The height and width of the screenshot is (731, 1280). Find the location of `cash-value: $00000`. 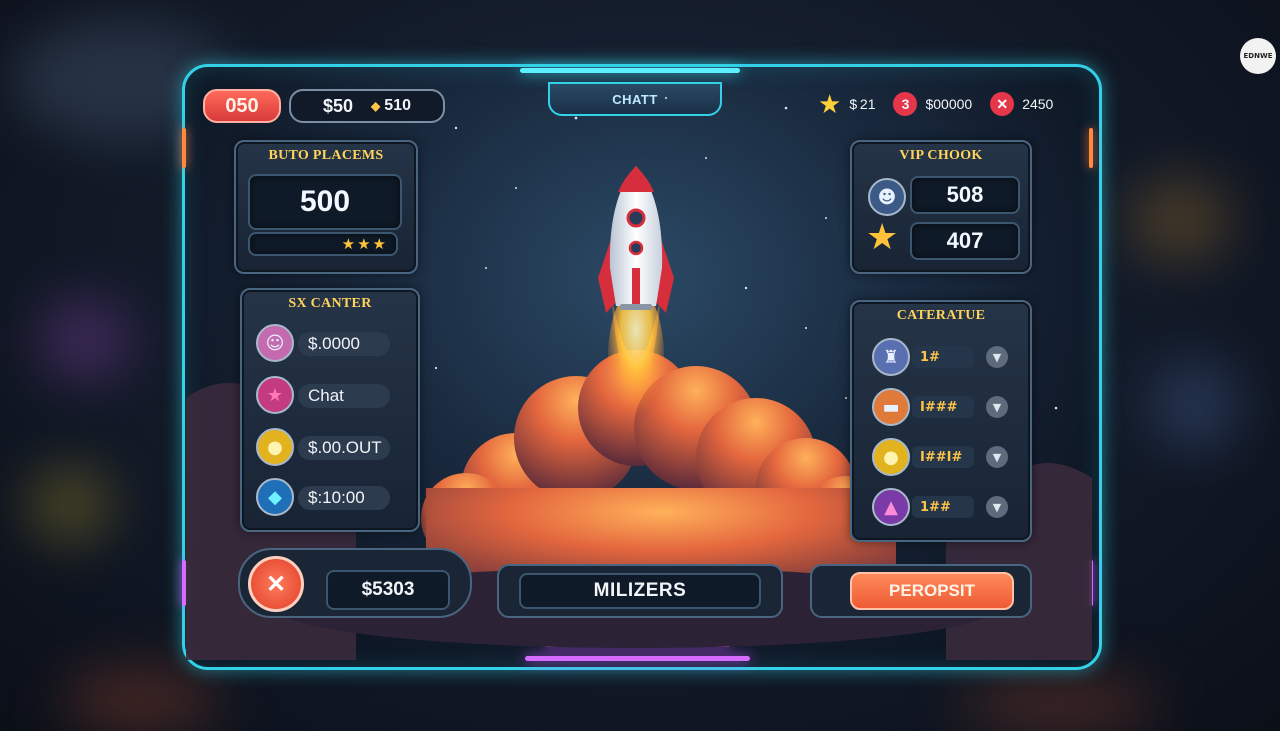

cash-value: $00000 is located at coordinates (949, 104).